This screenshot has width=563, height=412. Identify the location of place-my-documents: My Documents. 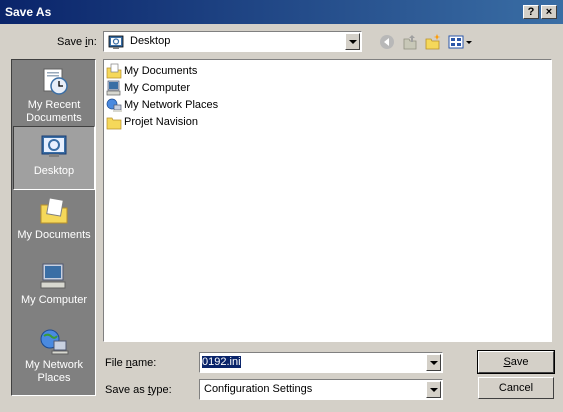
(54, 223).